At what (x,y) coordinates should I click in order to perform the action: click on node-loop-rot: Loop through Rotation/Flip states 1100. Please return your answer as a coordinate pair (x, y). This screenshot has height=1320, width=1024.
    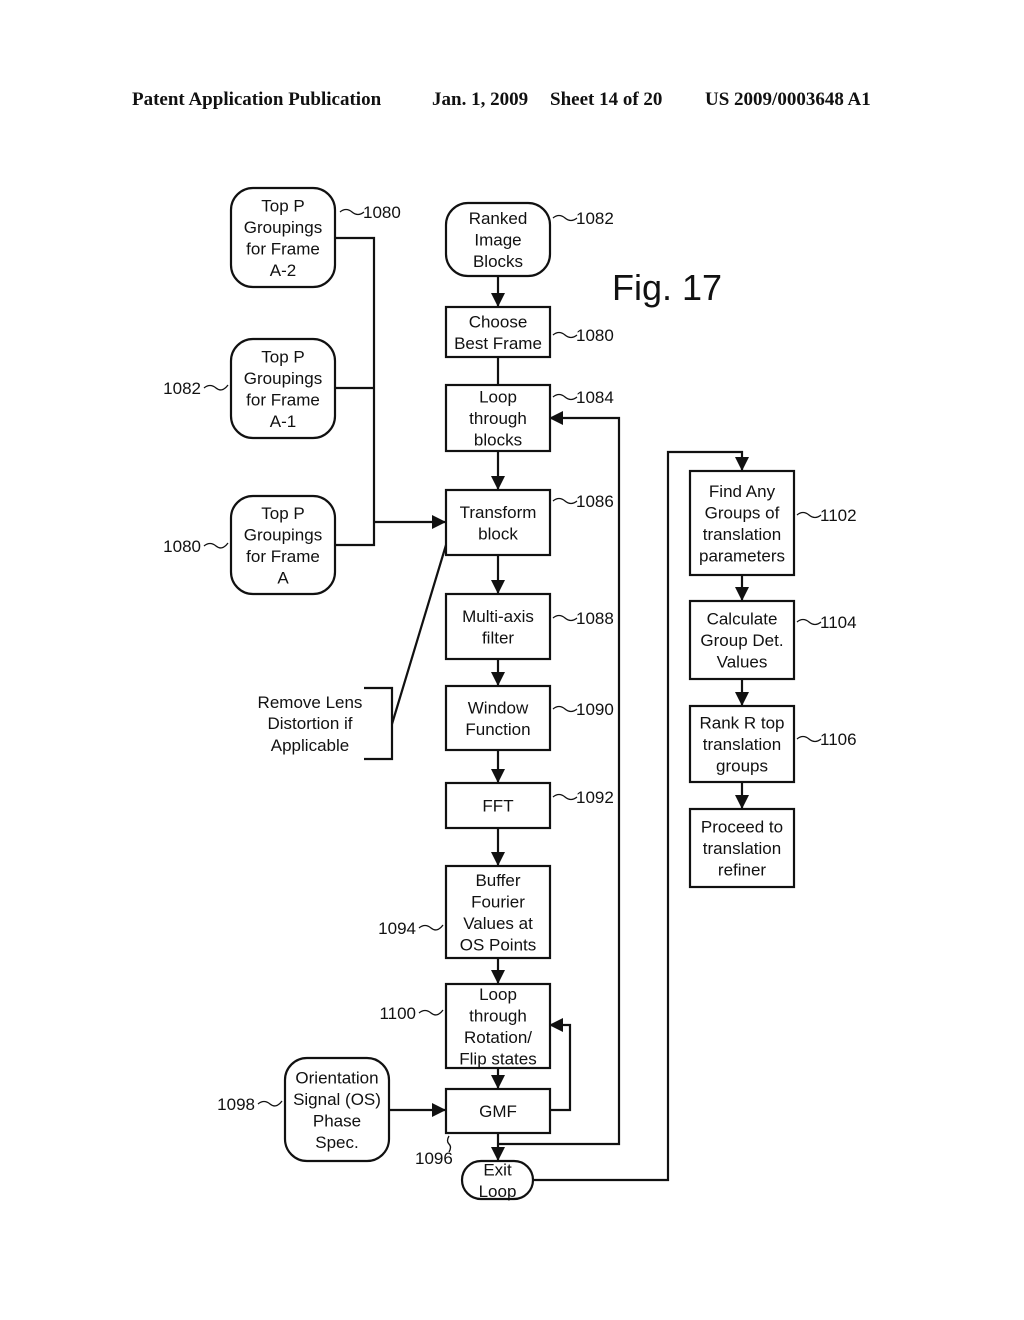
    Looking at the image, I should click on (465, 1026).